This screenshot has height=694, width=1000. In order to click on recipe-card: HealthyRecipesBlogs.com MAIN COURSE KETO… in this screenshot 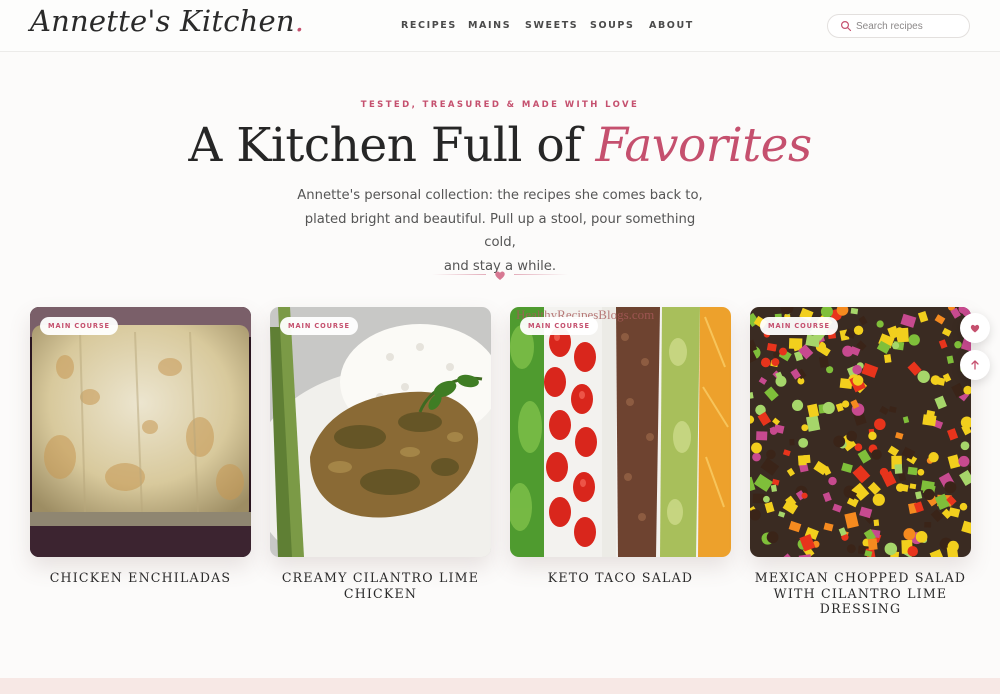, I will do `click(620, 446)`.